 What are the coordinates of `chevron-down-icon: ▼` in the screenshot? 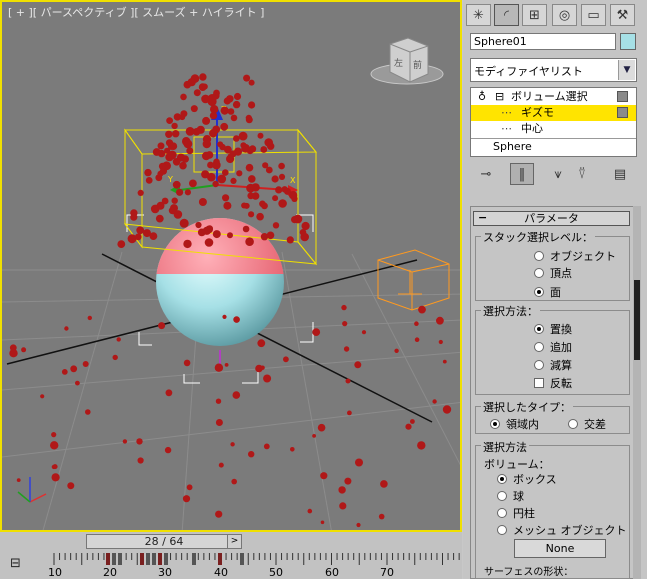 It's located at (626, 70).